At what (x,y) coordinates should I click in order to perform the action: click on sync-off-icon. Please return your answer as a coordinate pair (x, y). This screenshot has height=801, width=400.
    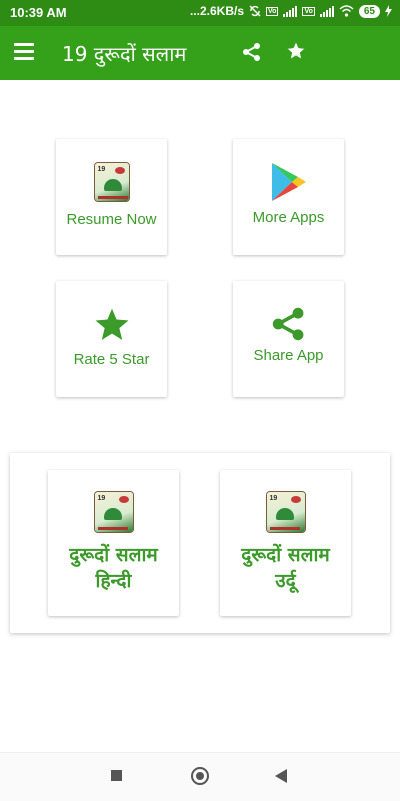
    Looking at the image, I should click on (255, 11).